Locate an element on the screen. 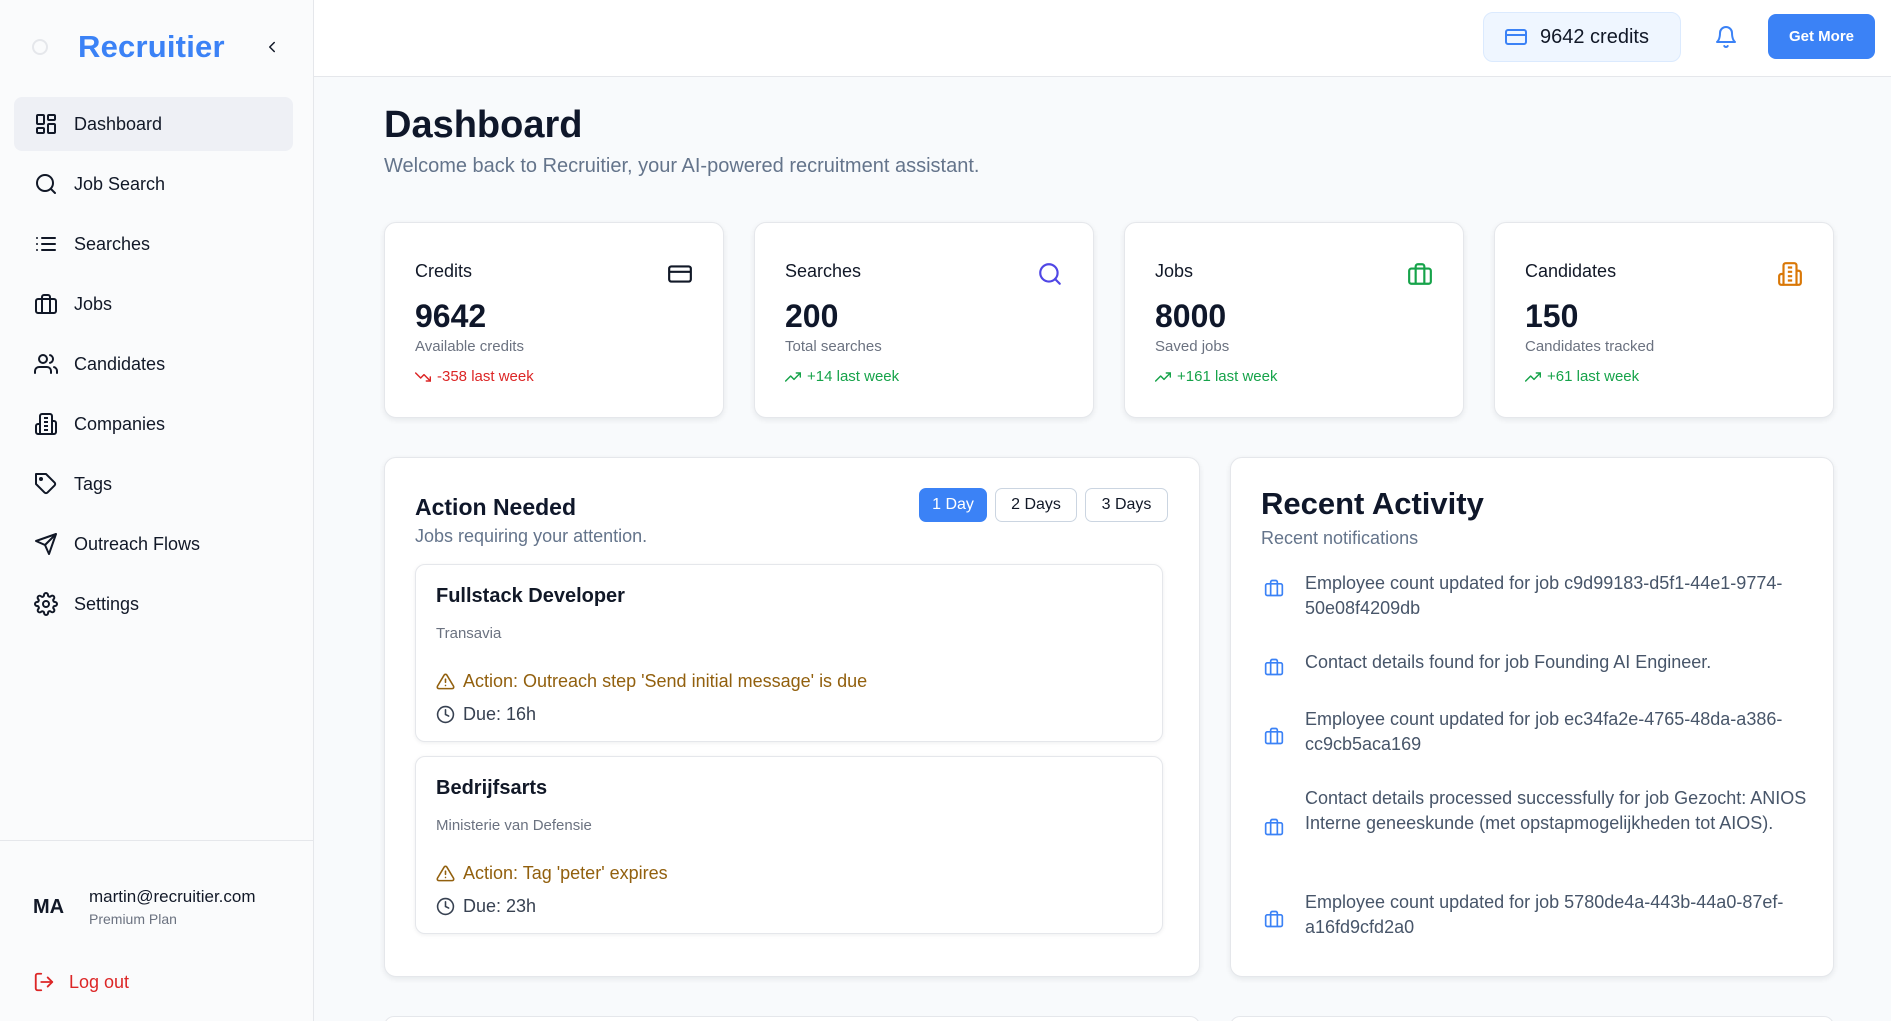 The width and height of the screenshot is (1891, 1021). sidebar-item-label: Job Search is located at coordinates (120, 183).